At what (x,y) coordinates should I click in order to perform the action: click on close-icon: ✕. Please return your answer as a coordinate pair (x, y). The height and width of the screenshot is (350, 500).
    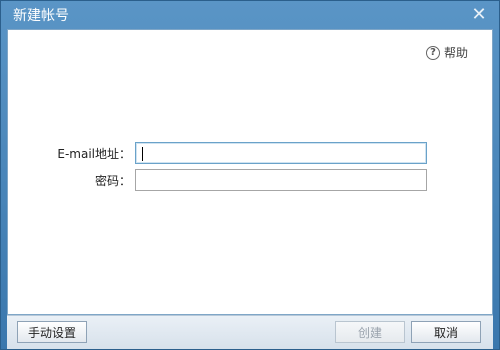
    Looking at the image, I should click on (479, 15).